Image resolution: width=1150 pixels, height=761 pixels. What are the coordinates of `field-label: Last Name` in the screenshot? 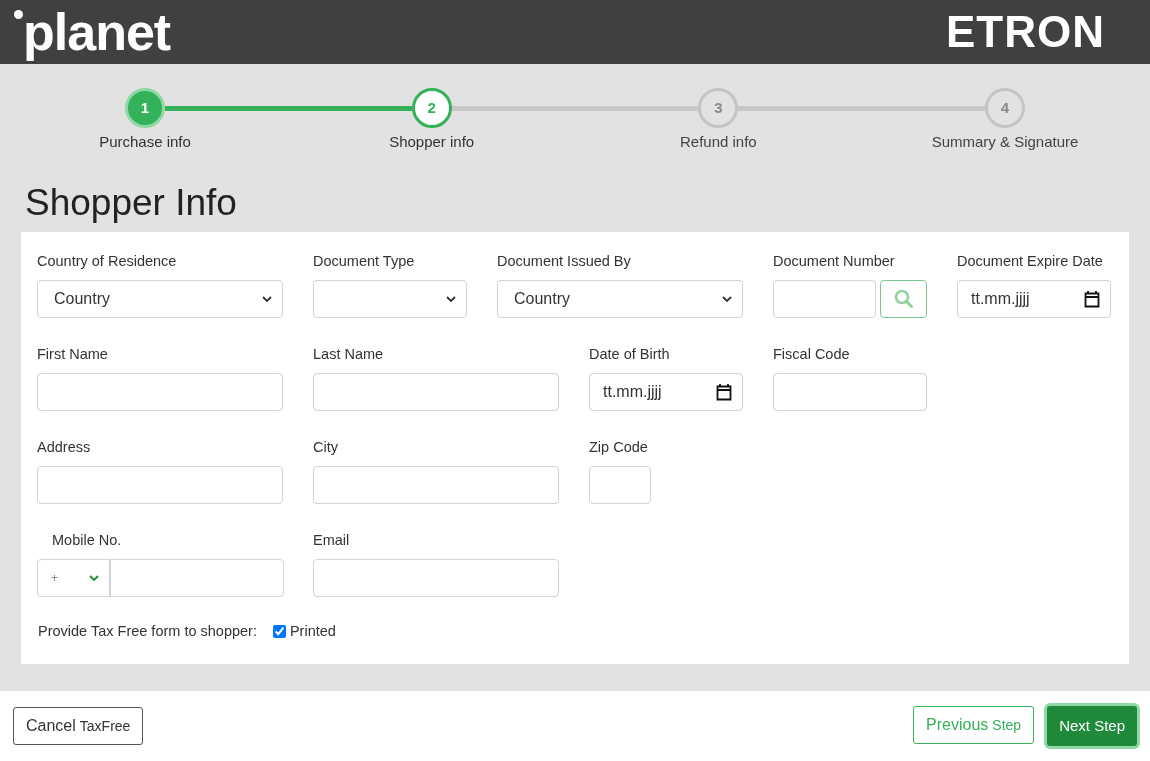 It's located at (349, 354).